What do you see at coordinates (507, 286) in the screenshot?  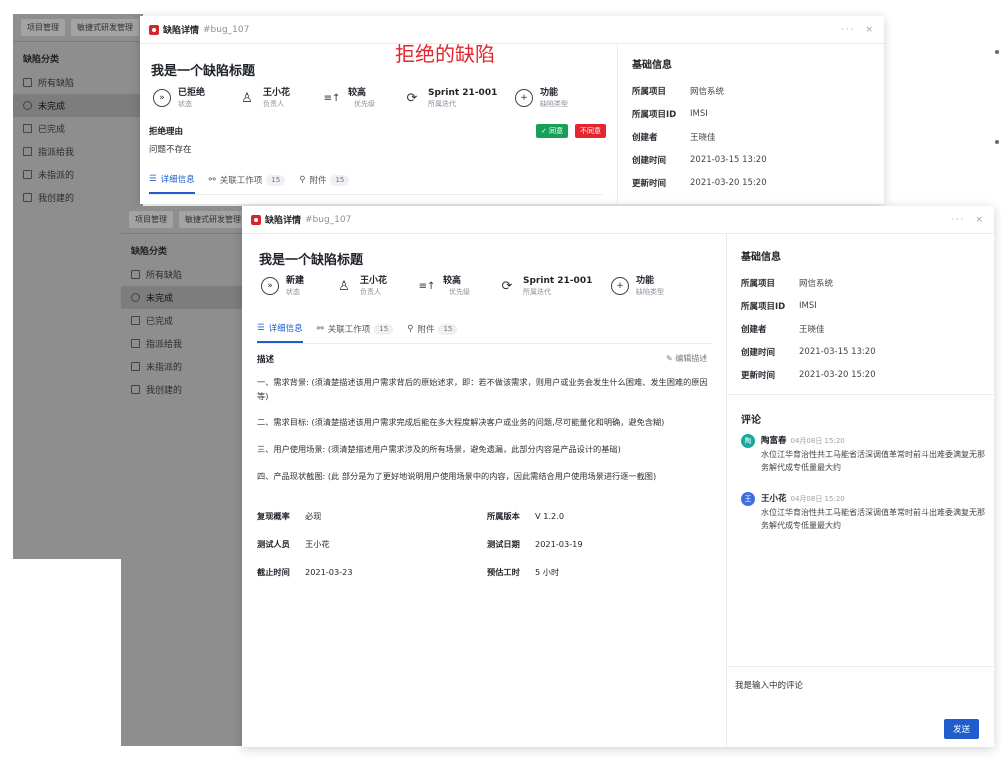 I see `sprint-icon: ⟳` at bounding box center [507, 286].